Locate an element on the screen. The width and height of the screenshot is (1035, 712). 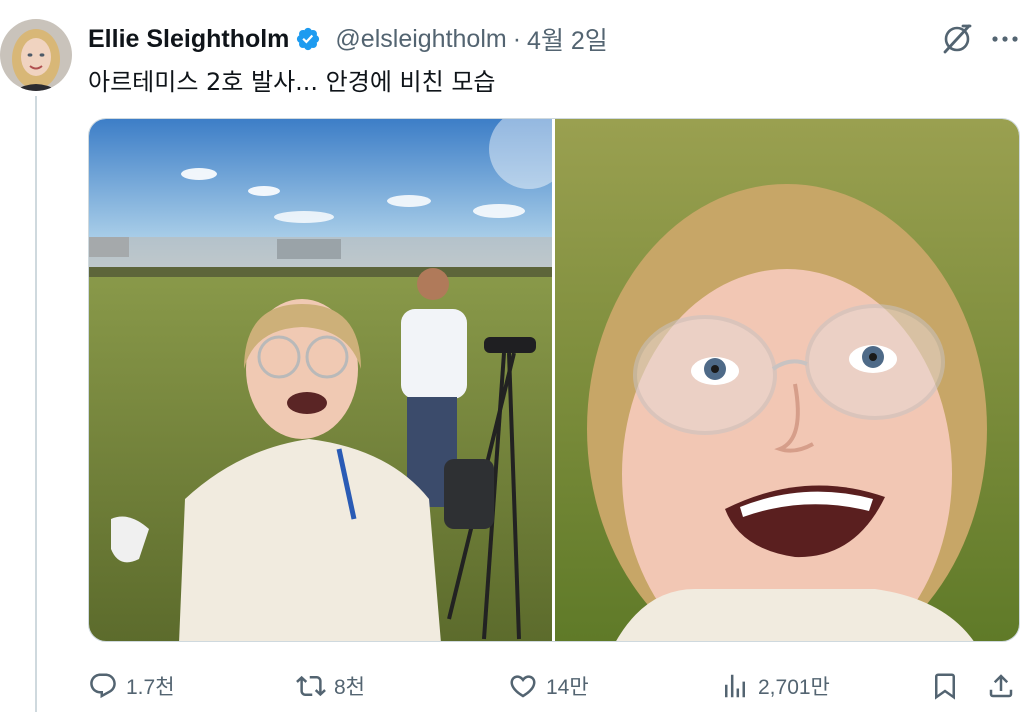
like-count: 14만 is located at coordinates (567, 687).